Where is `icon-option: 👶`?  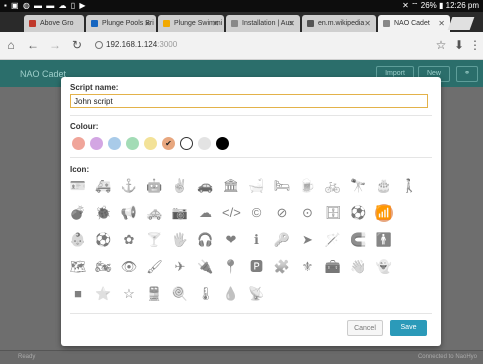
icon-option: 👶 is located at coordinates (78, 240).